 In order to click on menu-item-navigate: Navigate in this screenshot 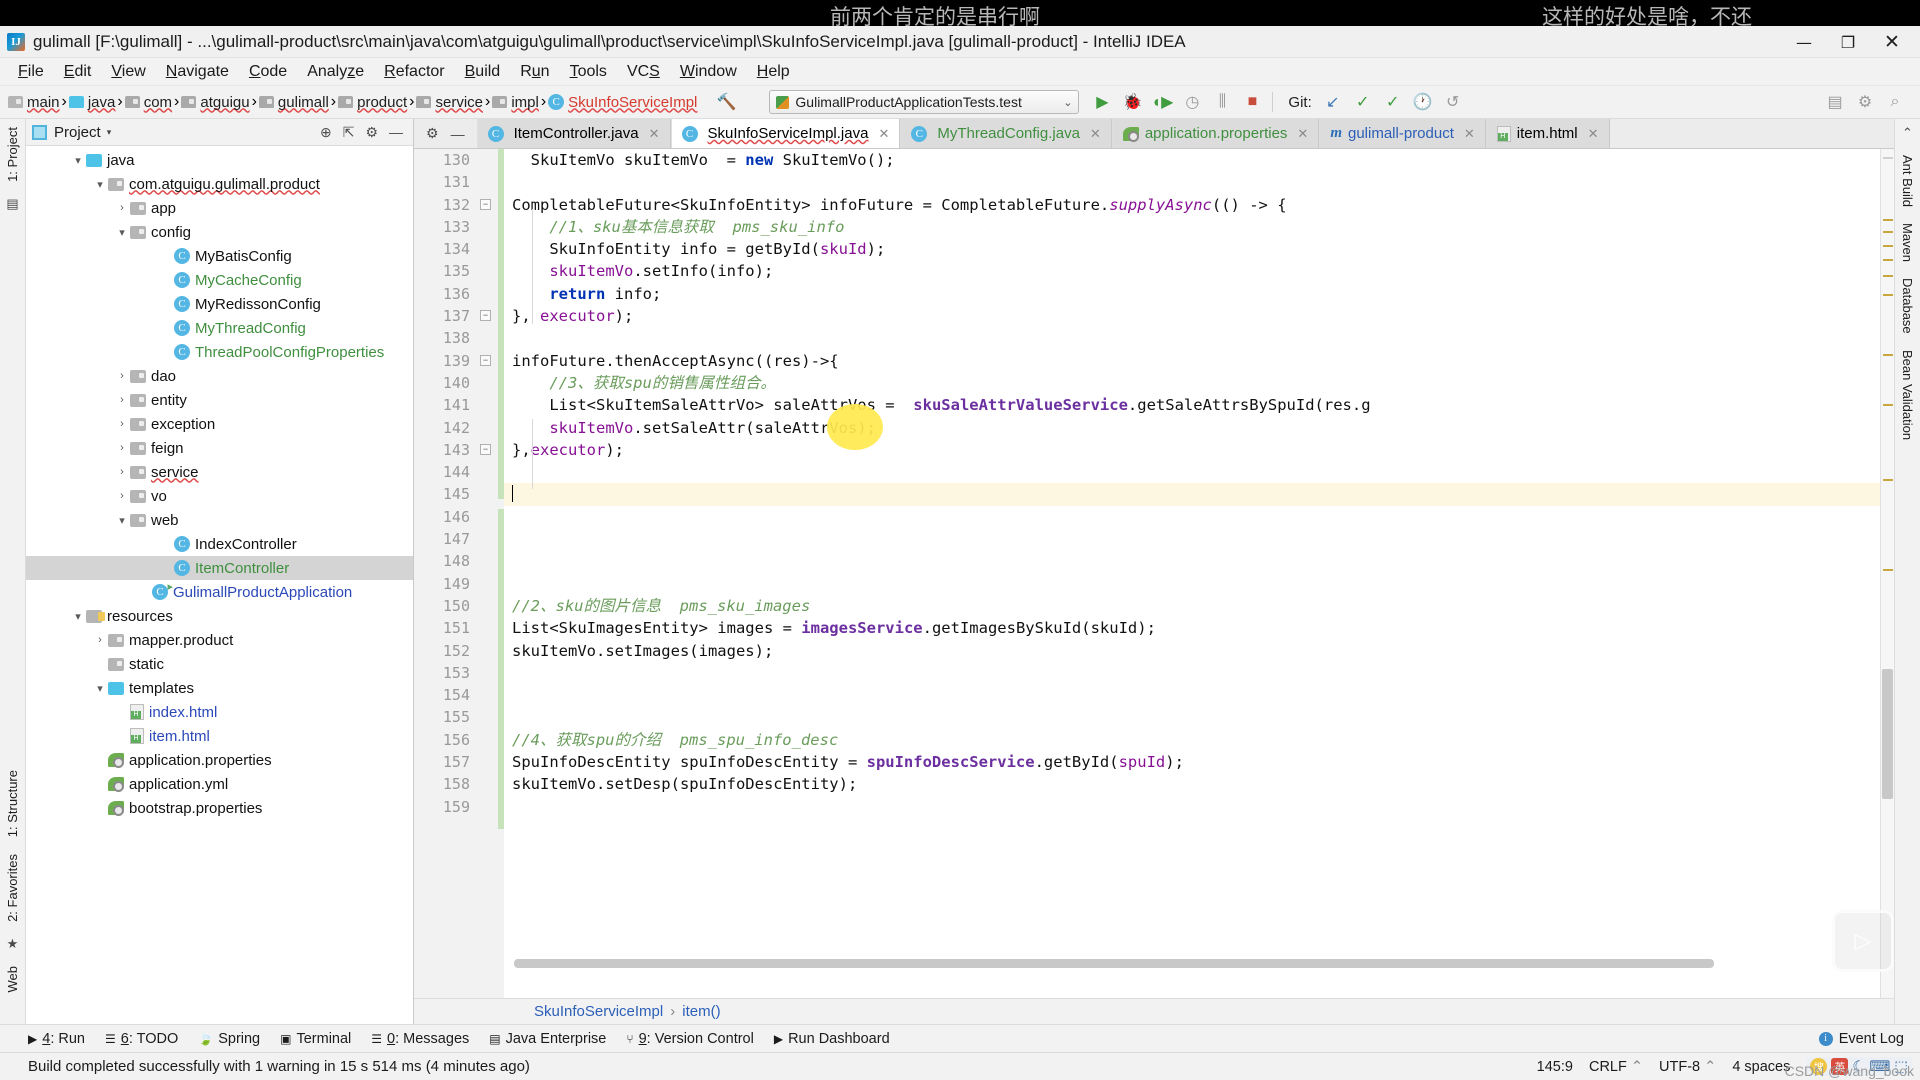, I will do `click(197, 72)`.